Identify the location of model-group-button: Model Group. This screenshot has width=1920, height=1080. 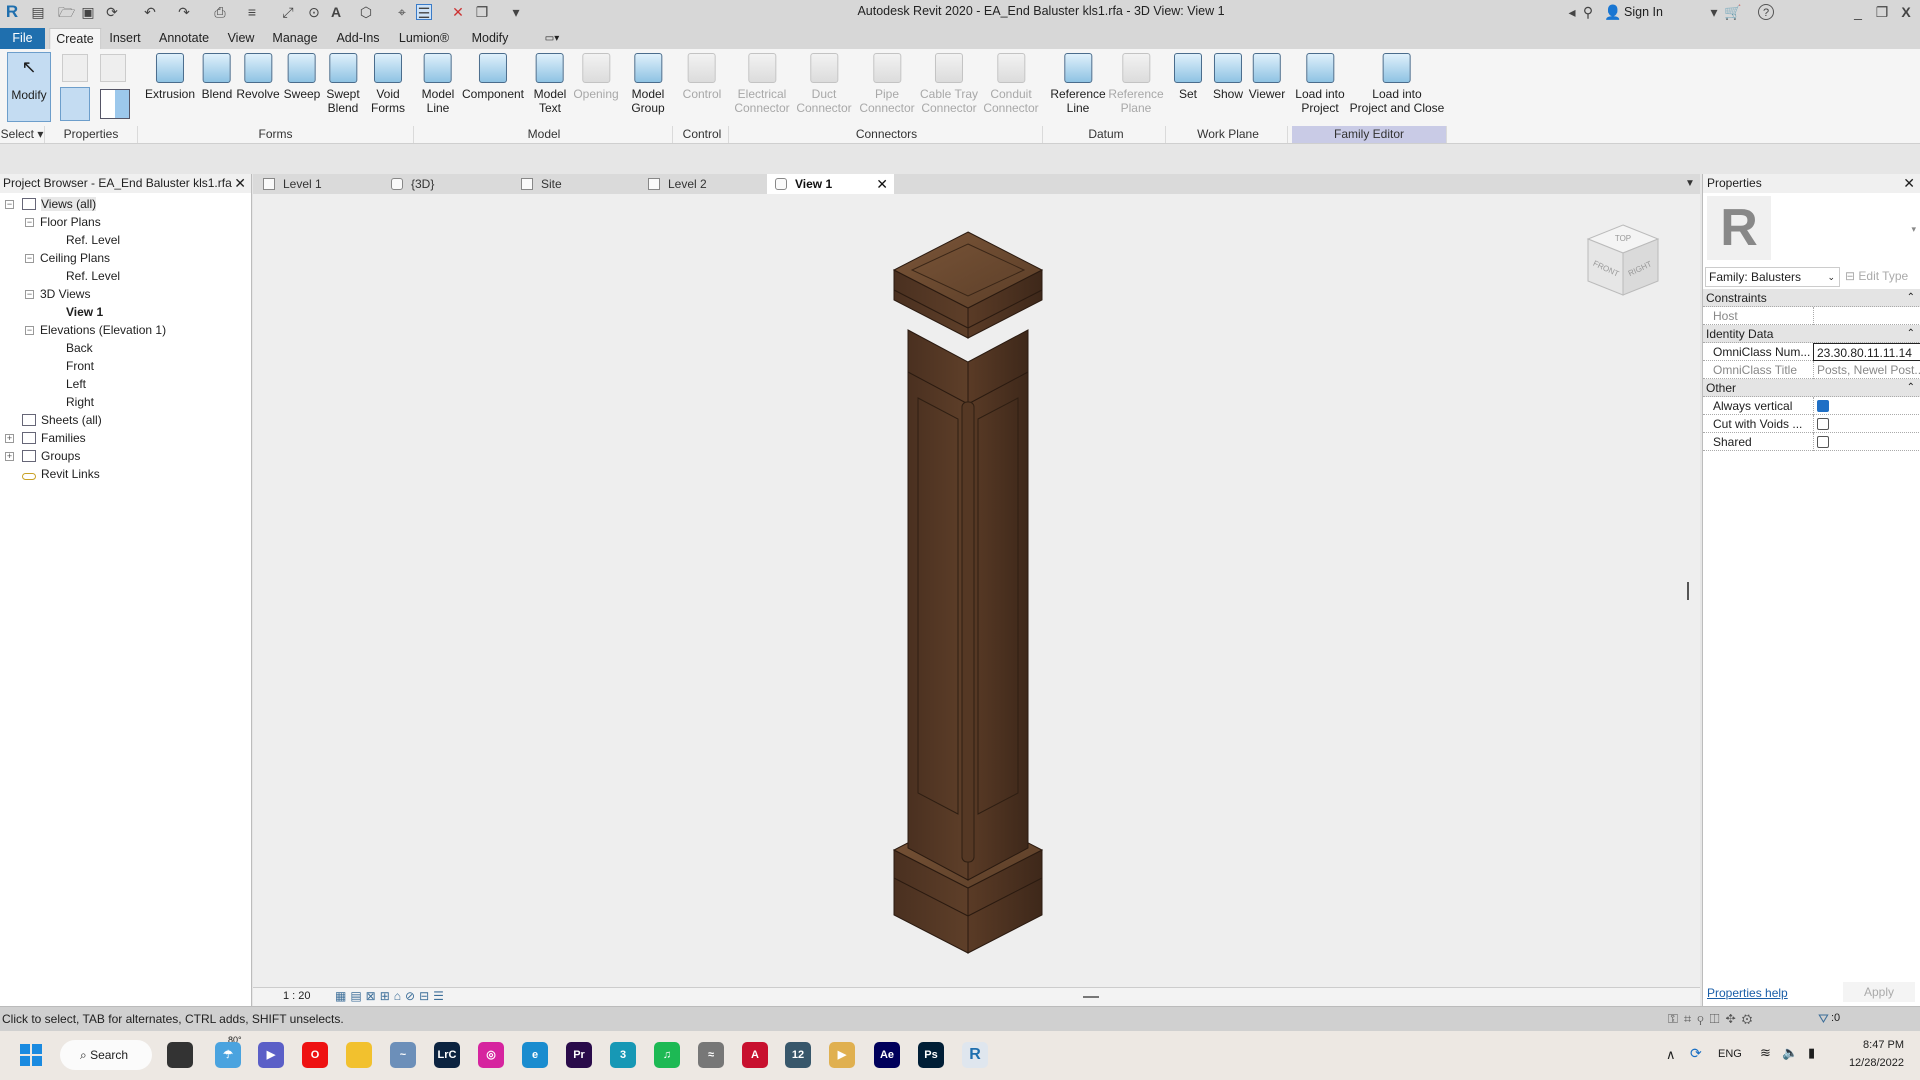
(648, 84).